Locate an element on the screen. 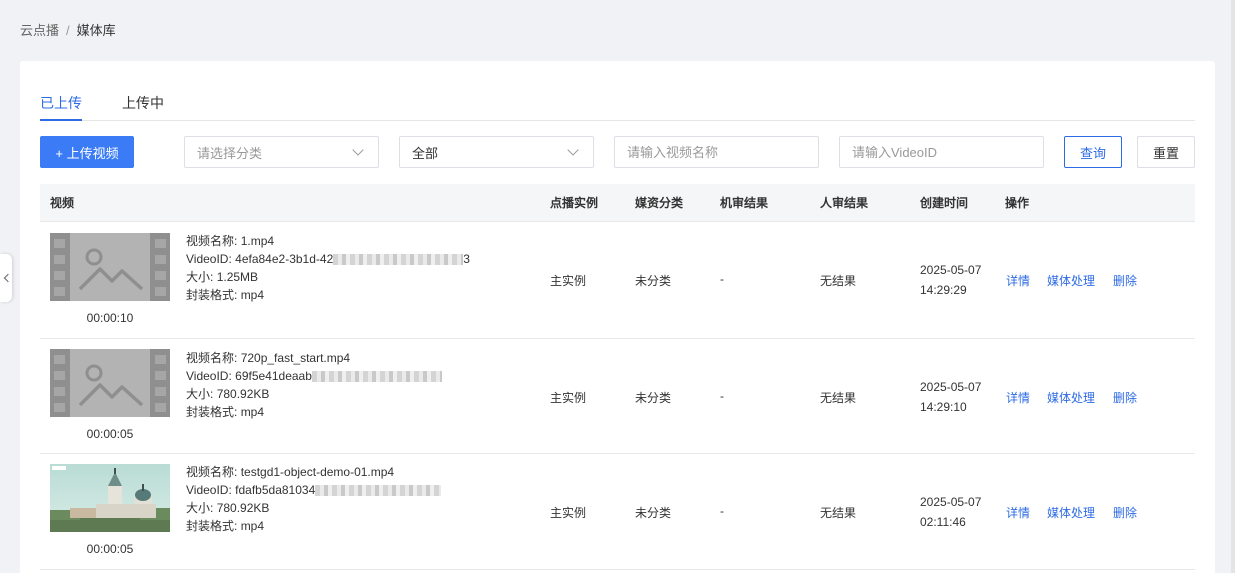 Image resolution: width=1235 pixels, height=573 pixels. created-time-cell: 2025-05-07 14:29:10 is located at coordinates (950, 397).